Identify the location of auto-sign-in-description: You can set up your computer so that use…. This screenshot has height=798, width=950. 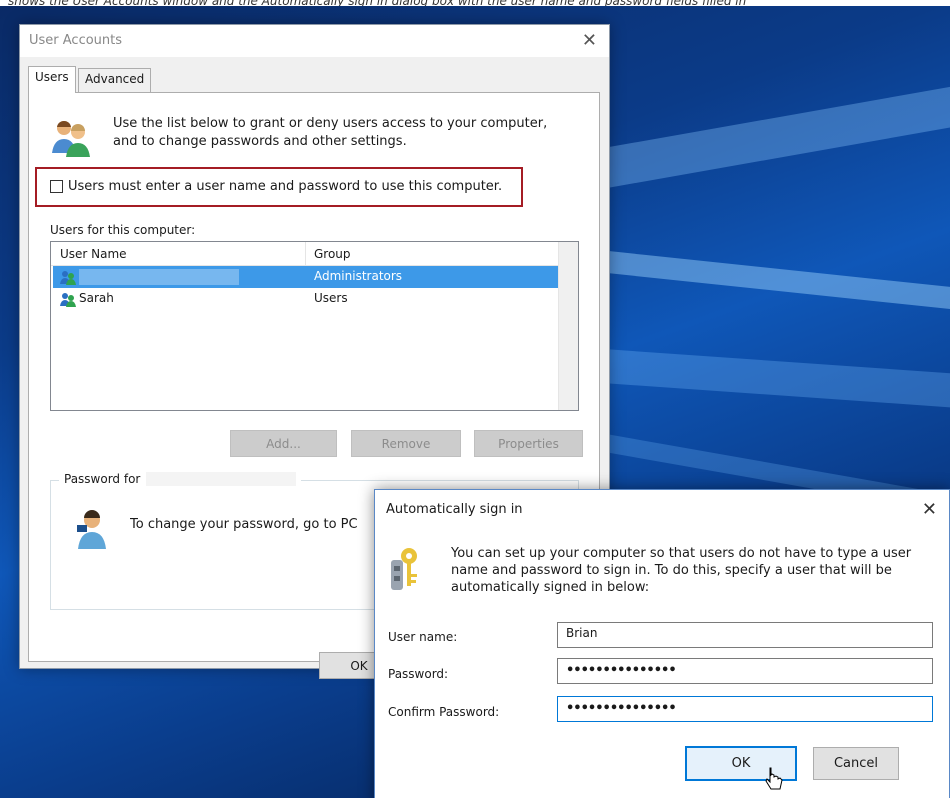
(681, 570).